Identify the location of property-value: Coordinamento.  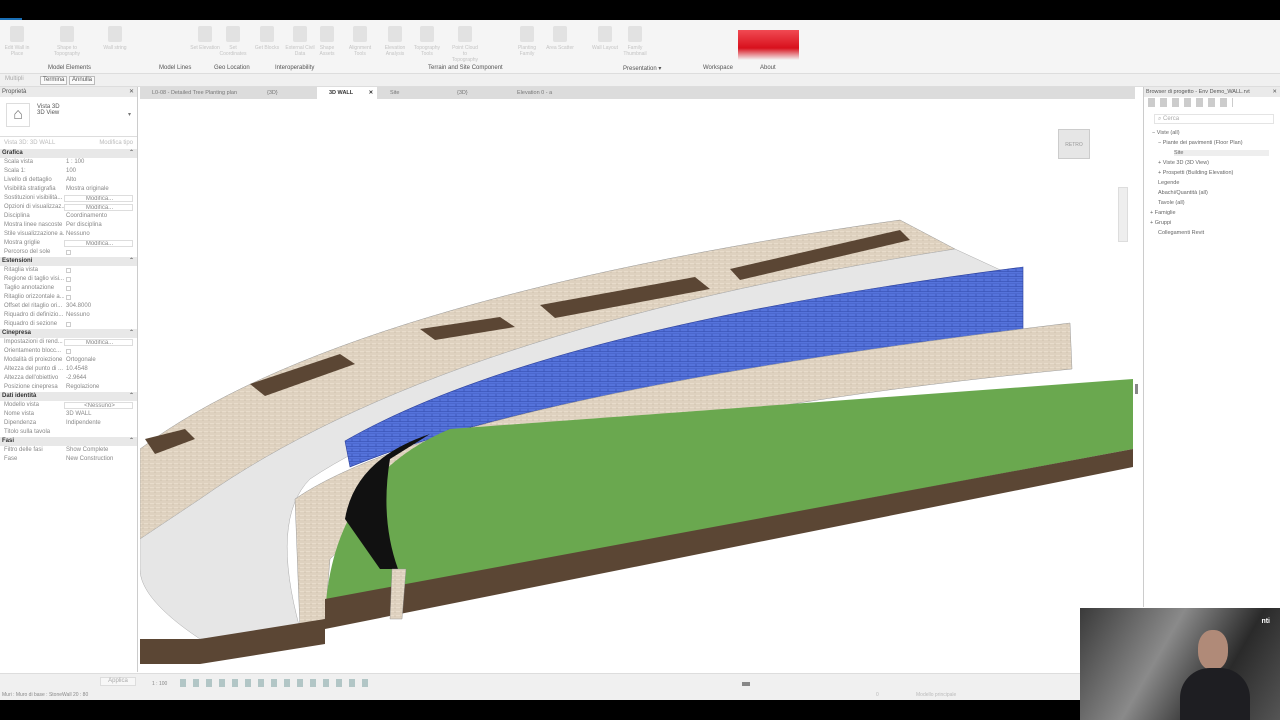
(100, 216).